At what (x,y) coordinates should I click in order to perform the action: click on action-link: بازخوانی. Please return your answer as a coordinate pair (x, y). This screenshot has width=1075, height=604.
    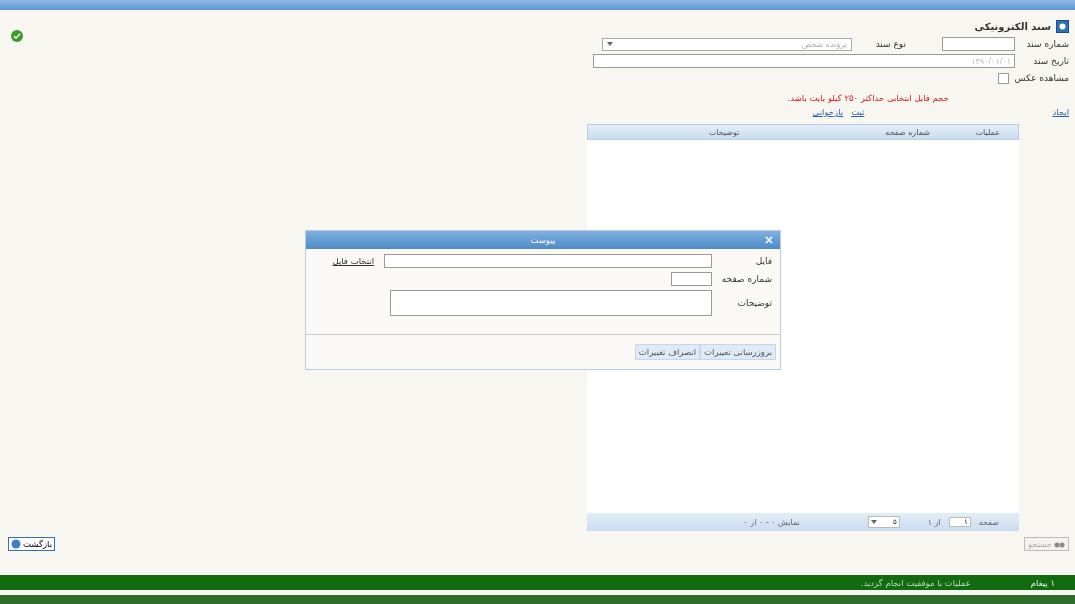
    Looking at the image, I should click on (828, 113).